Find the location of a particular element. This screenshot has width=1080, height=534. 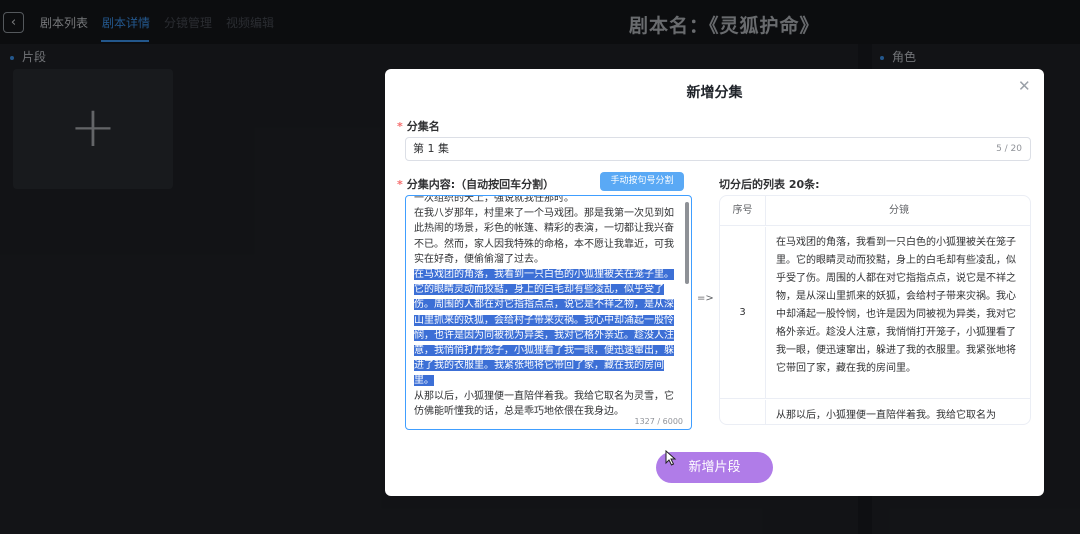

table-header: 序号 分镜 is located at coordinates (875, 211).